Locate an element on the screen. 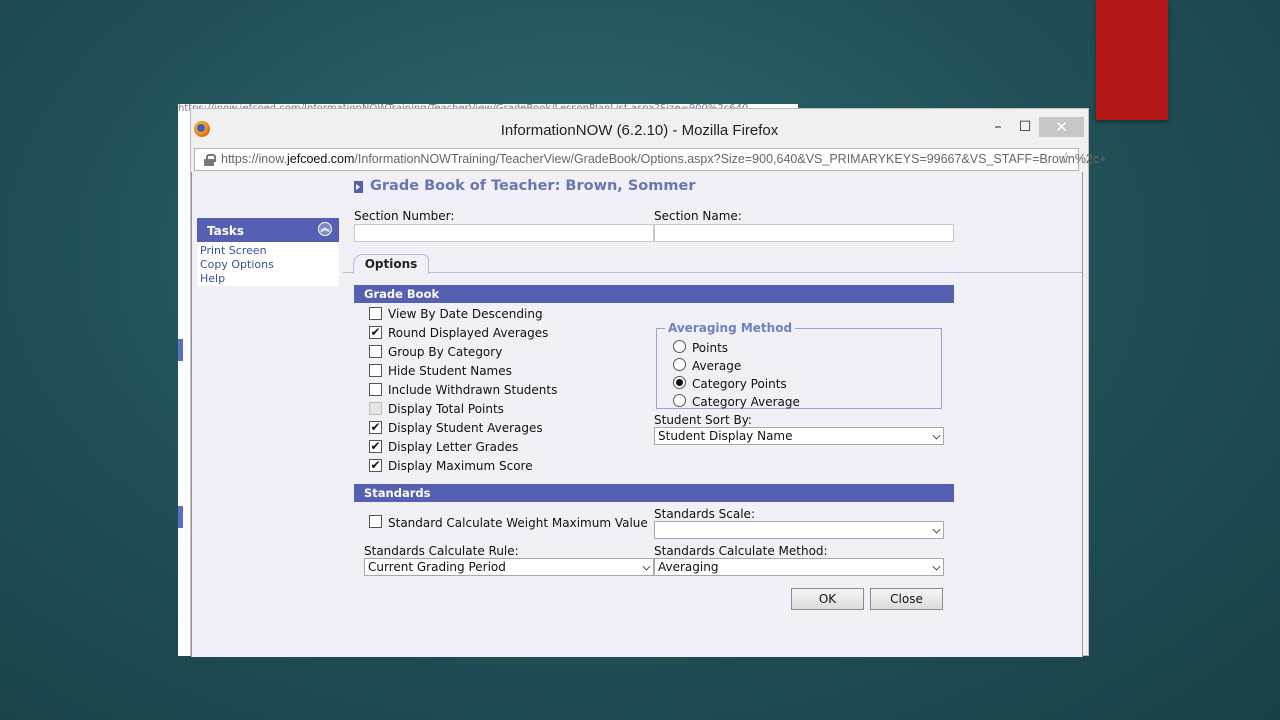 The image size is (1280, 720). label-display-student-averages: Display Student Averages is located at coordinates (465, 428).